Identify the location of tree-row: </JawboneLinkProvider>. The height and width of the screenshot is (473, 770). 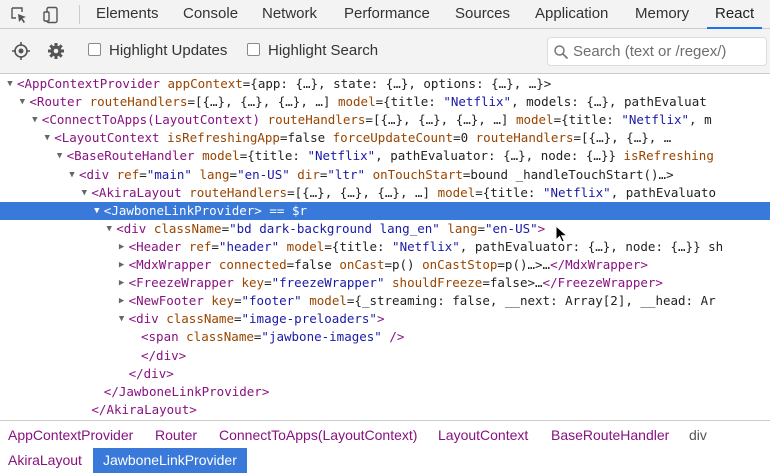
(385, 392).